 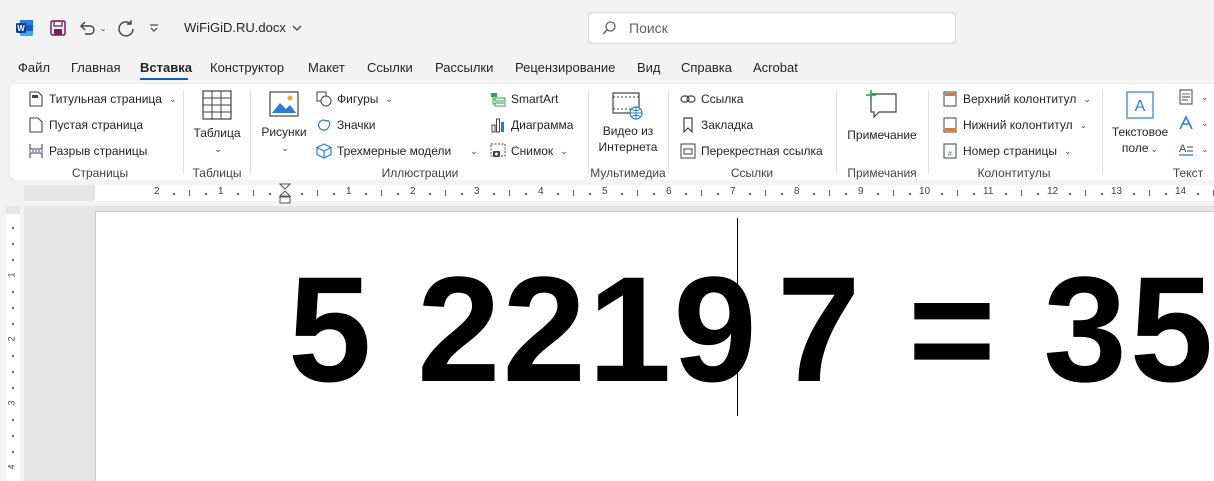 What do you see at coordinates (737, 317) in the screenshot?
I see `text-cursor` at bounding box center [737, 317].